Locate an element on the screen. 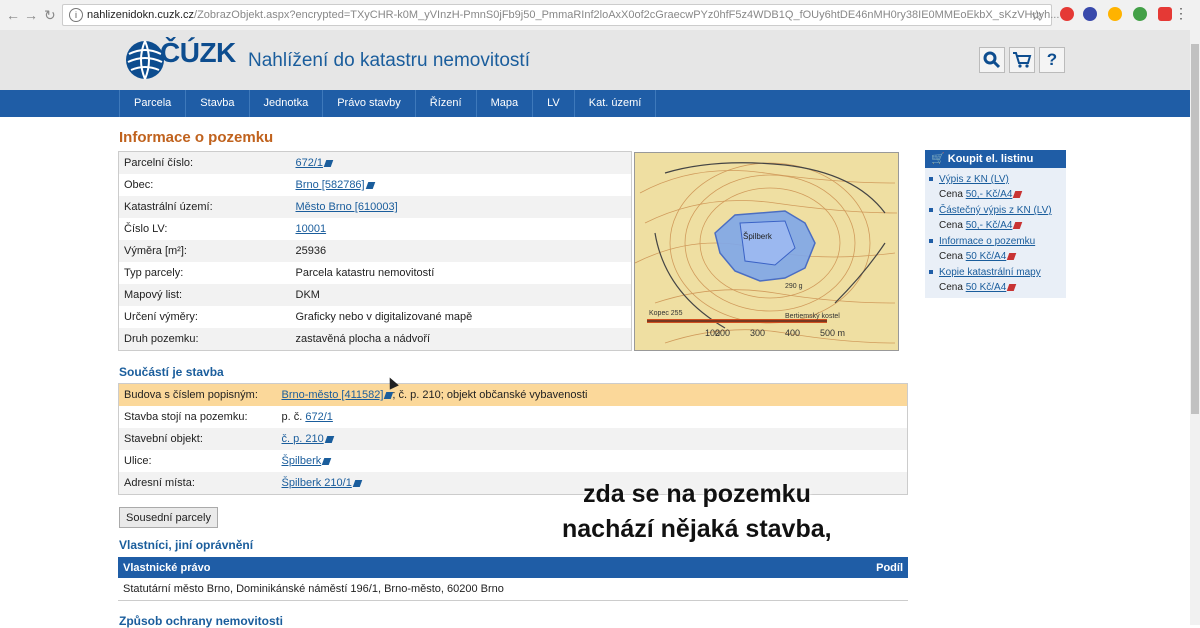 This screenshot has height=628, width=1200. buy-partial-extract-link: Částečný výpis z KN (LV) is located at coordinates (995, 210).